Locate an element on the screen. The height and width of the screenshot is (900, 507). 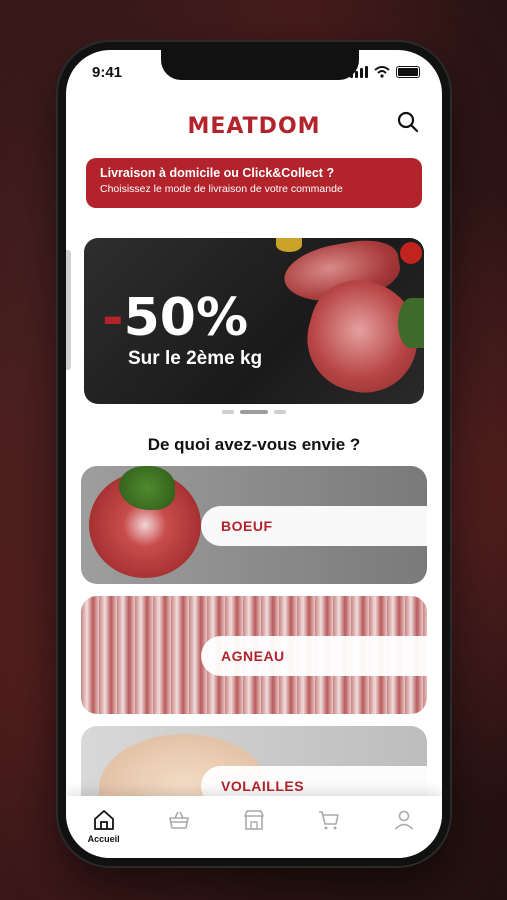
phone-notch is located at coordinates (260, 65).